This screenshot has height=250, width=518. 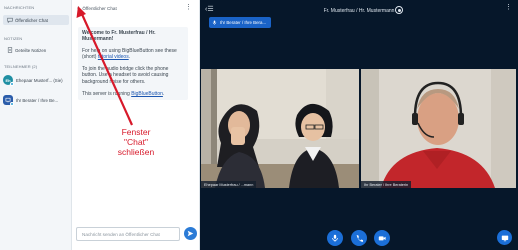 I want to click on chat-icon, so click(x=9, y=20).